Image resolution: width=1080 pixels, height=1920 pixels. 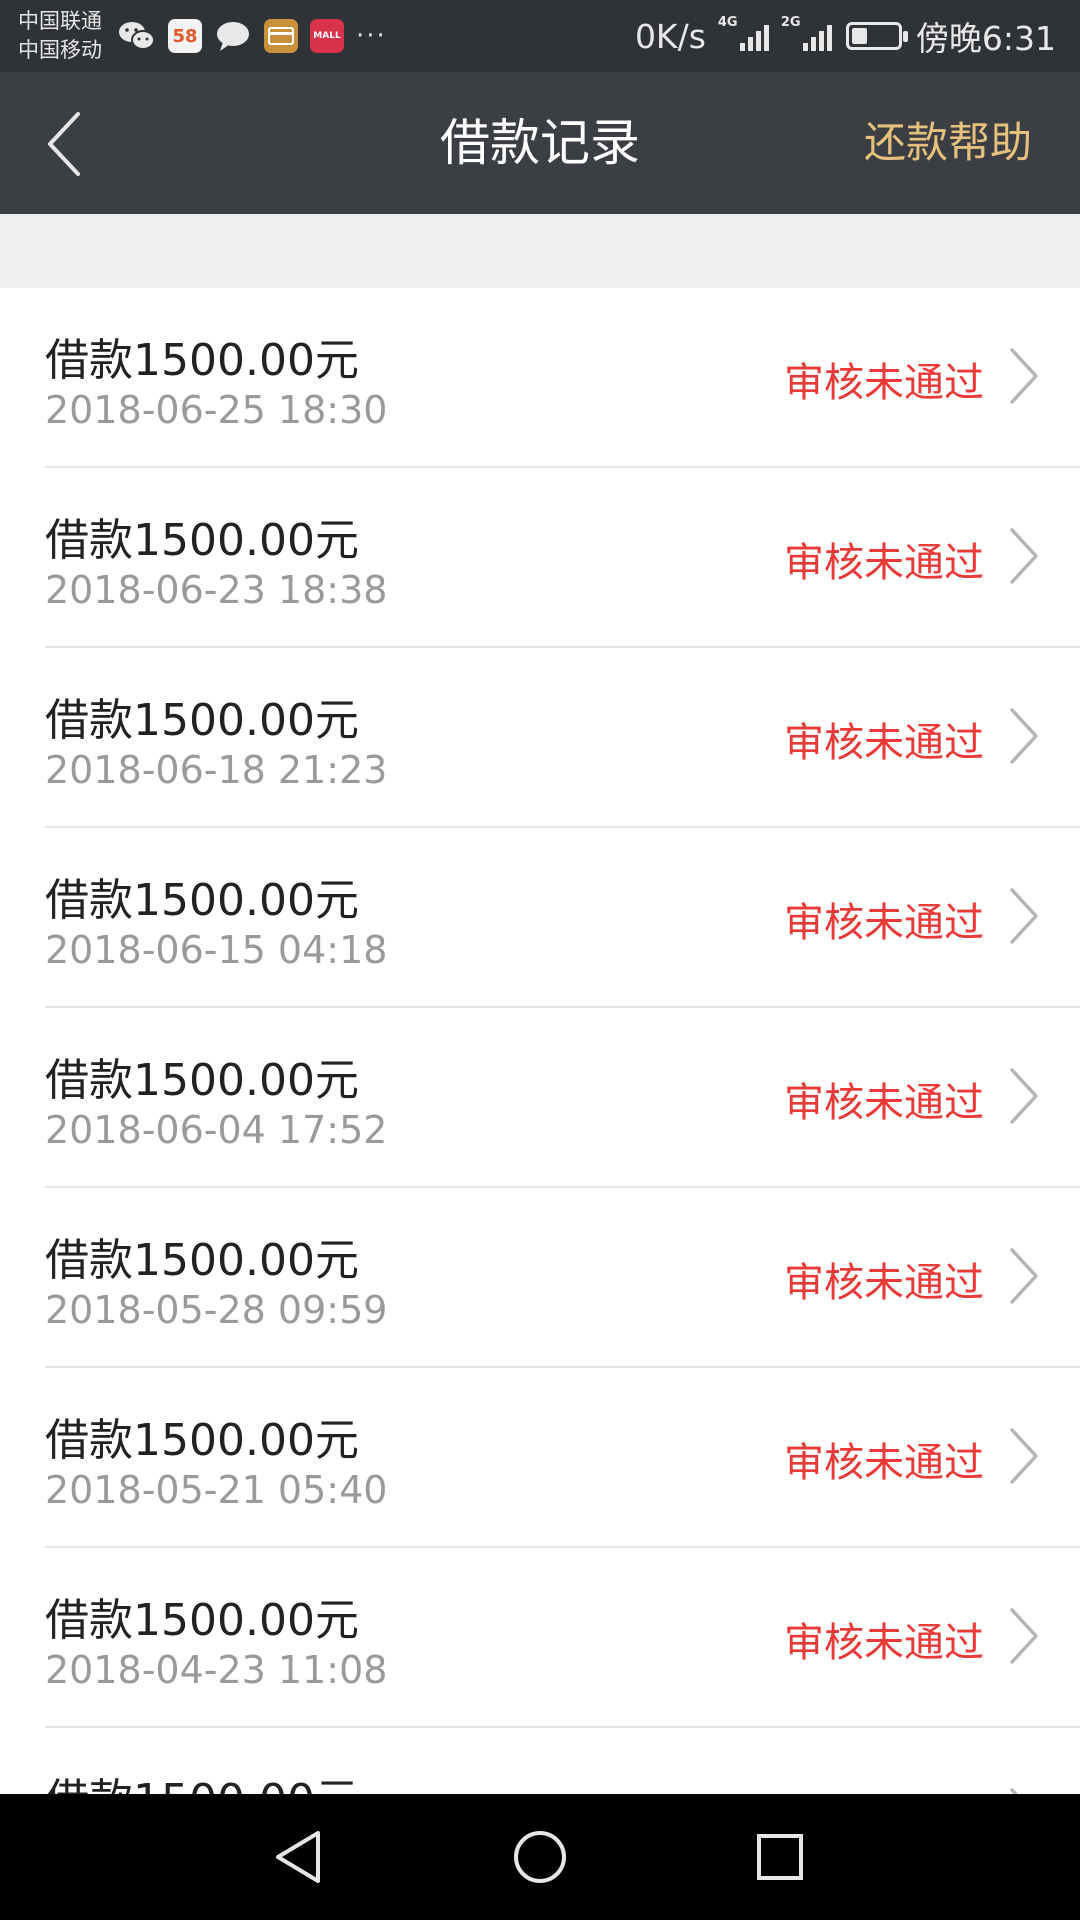 What do you see at coordinates (540, 143) in the screenshot?
I see `nav-bar: 借款记录 还款帮助` at bounding box center [540, 143].